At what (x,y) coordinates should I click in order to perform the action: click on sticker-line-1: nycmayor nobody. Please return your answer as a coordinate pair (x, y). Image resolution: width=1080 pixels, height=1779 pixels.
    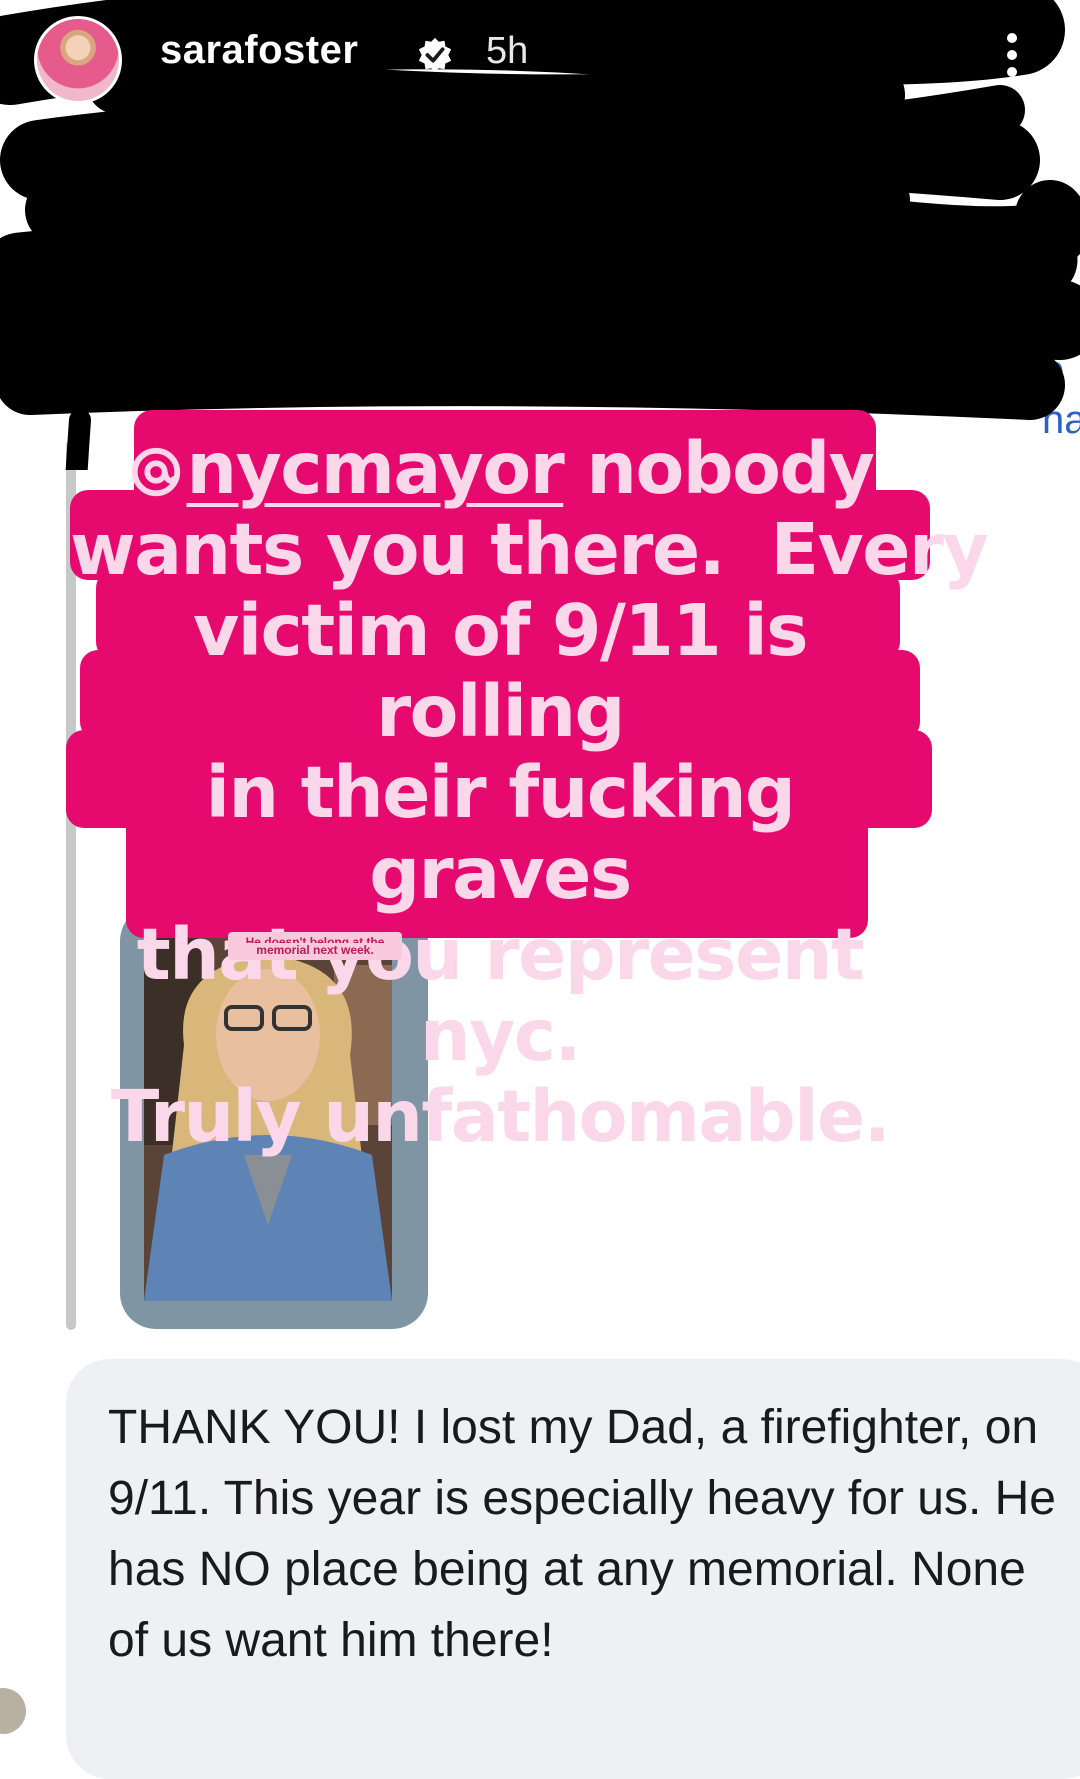
    Looking at the image, I should click on (500, 468).